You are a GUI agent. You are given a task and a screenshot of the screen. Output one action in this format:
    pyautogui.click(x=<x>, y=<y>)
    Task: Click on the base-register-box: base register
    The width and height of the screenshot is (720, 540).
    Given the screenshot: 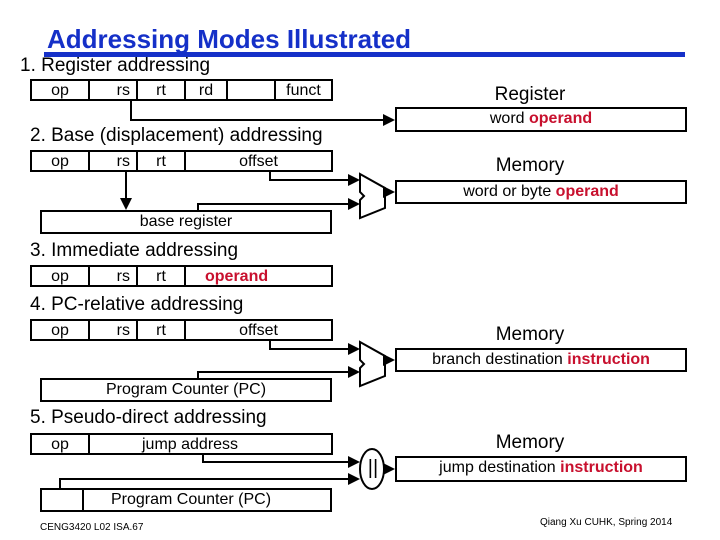 What is the action you would take?
    pyautogui.click(x=186, y=222)
    